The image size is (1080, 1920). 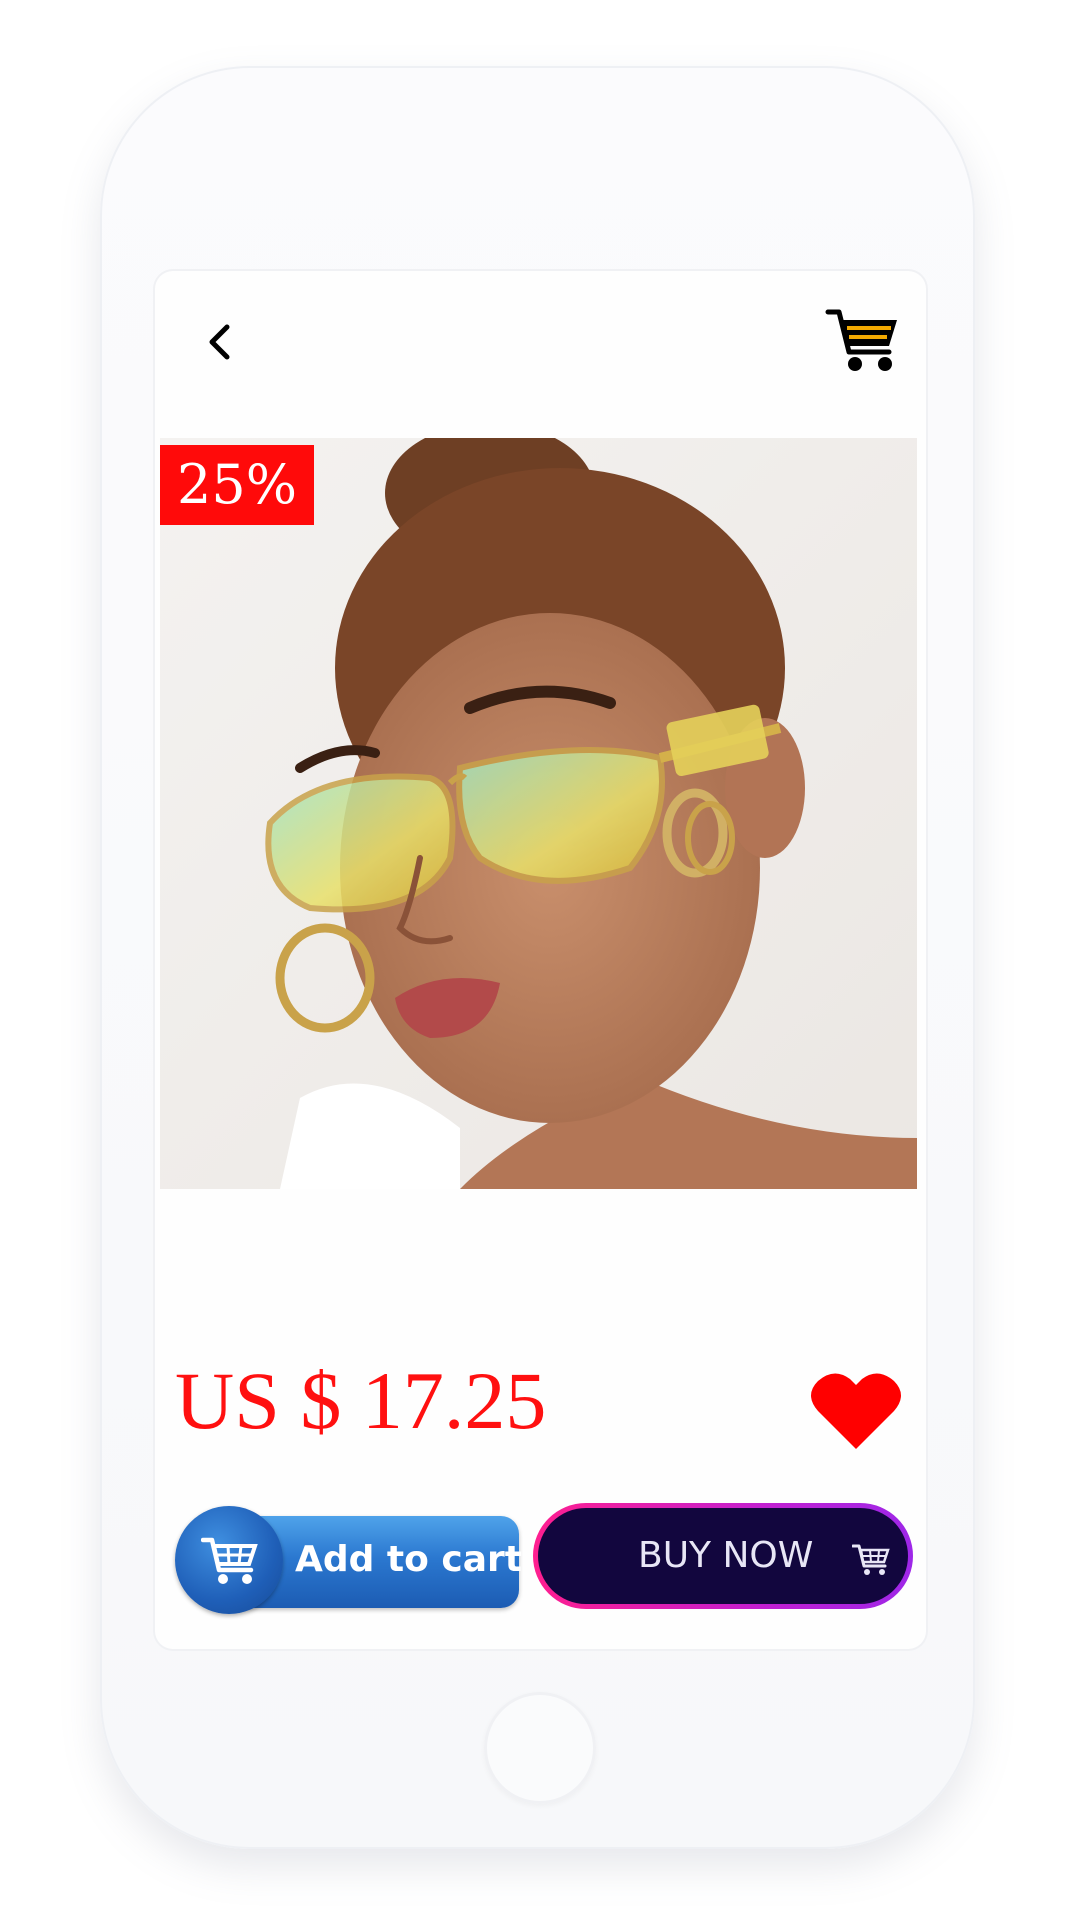 I want to click on add-to-cart-button: Add to cart, so click(x=349, y=1561).